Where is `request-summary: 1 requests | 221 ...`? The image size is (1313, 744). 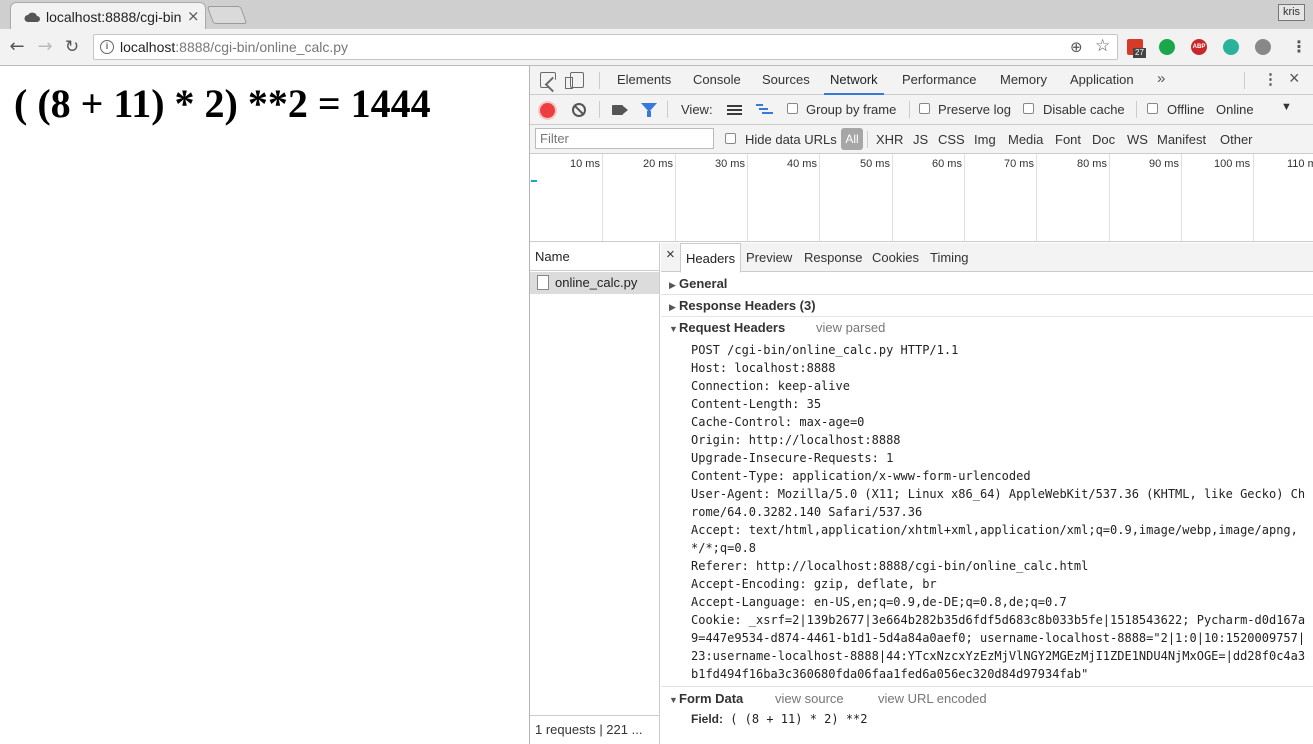 request-summary: 1 requests | 221 ... is located at coordinates (594, 729).